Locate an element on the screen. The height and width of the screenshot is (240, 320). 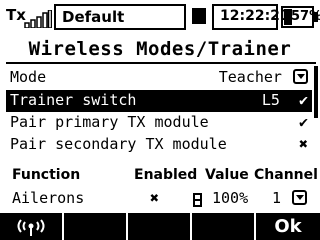
status-bar: Tx Default 12:22:21 57% is located at coordinates (160, 17).